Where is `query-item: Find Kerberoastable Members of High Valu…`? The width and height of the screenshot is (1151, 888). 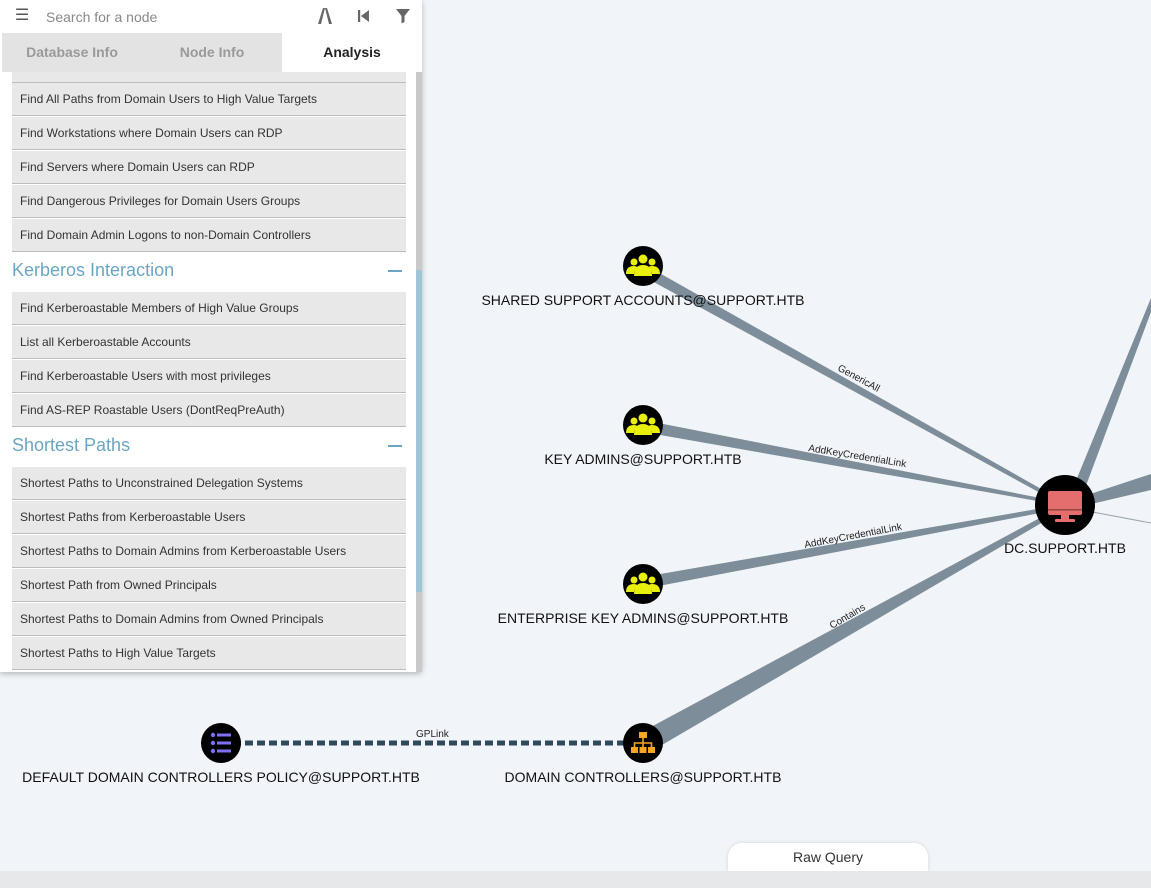
query-item: Find Kerberoastable Members of High Valu… is located at coordinates (209, 308).